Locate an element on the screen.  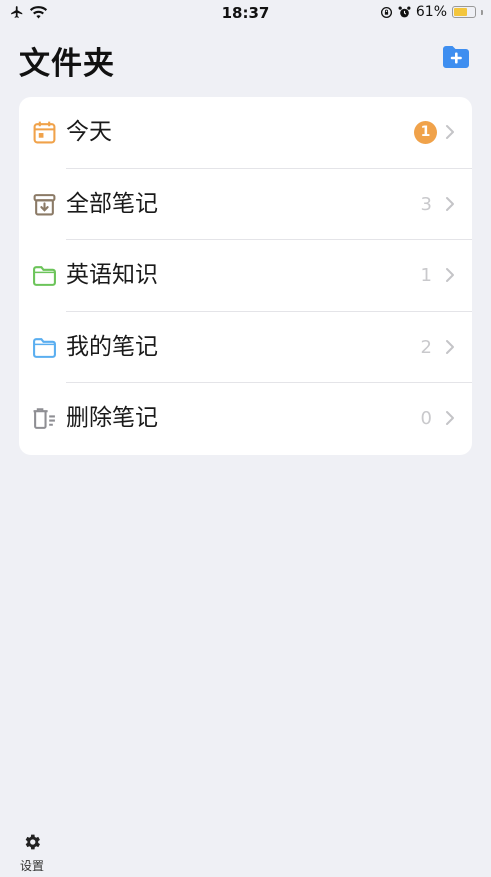
note-count: 2 is located at coordinates (426, 347).